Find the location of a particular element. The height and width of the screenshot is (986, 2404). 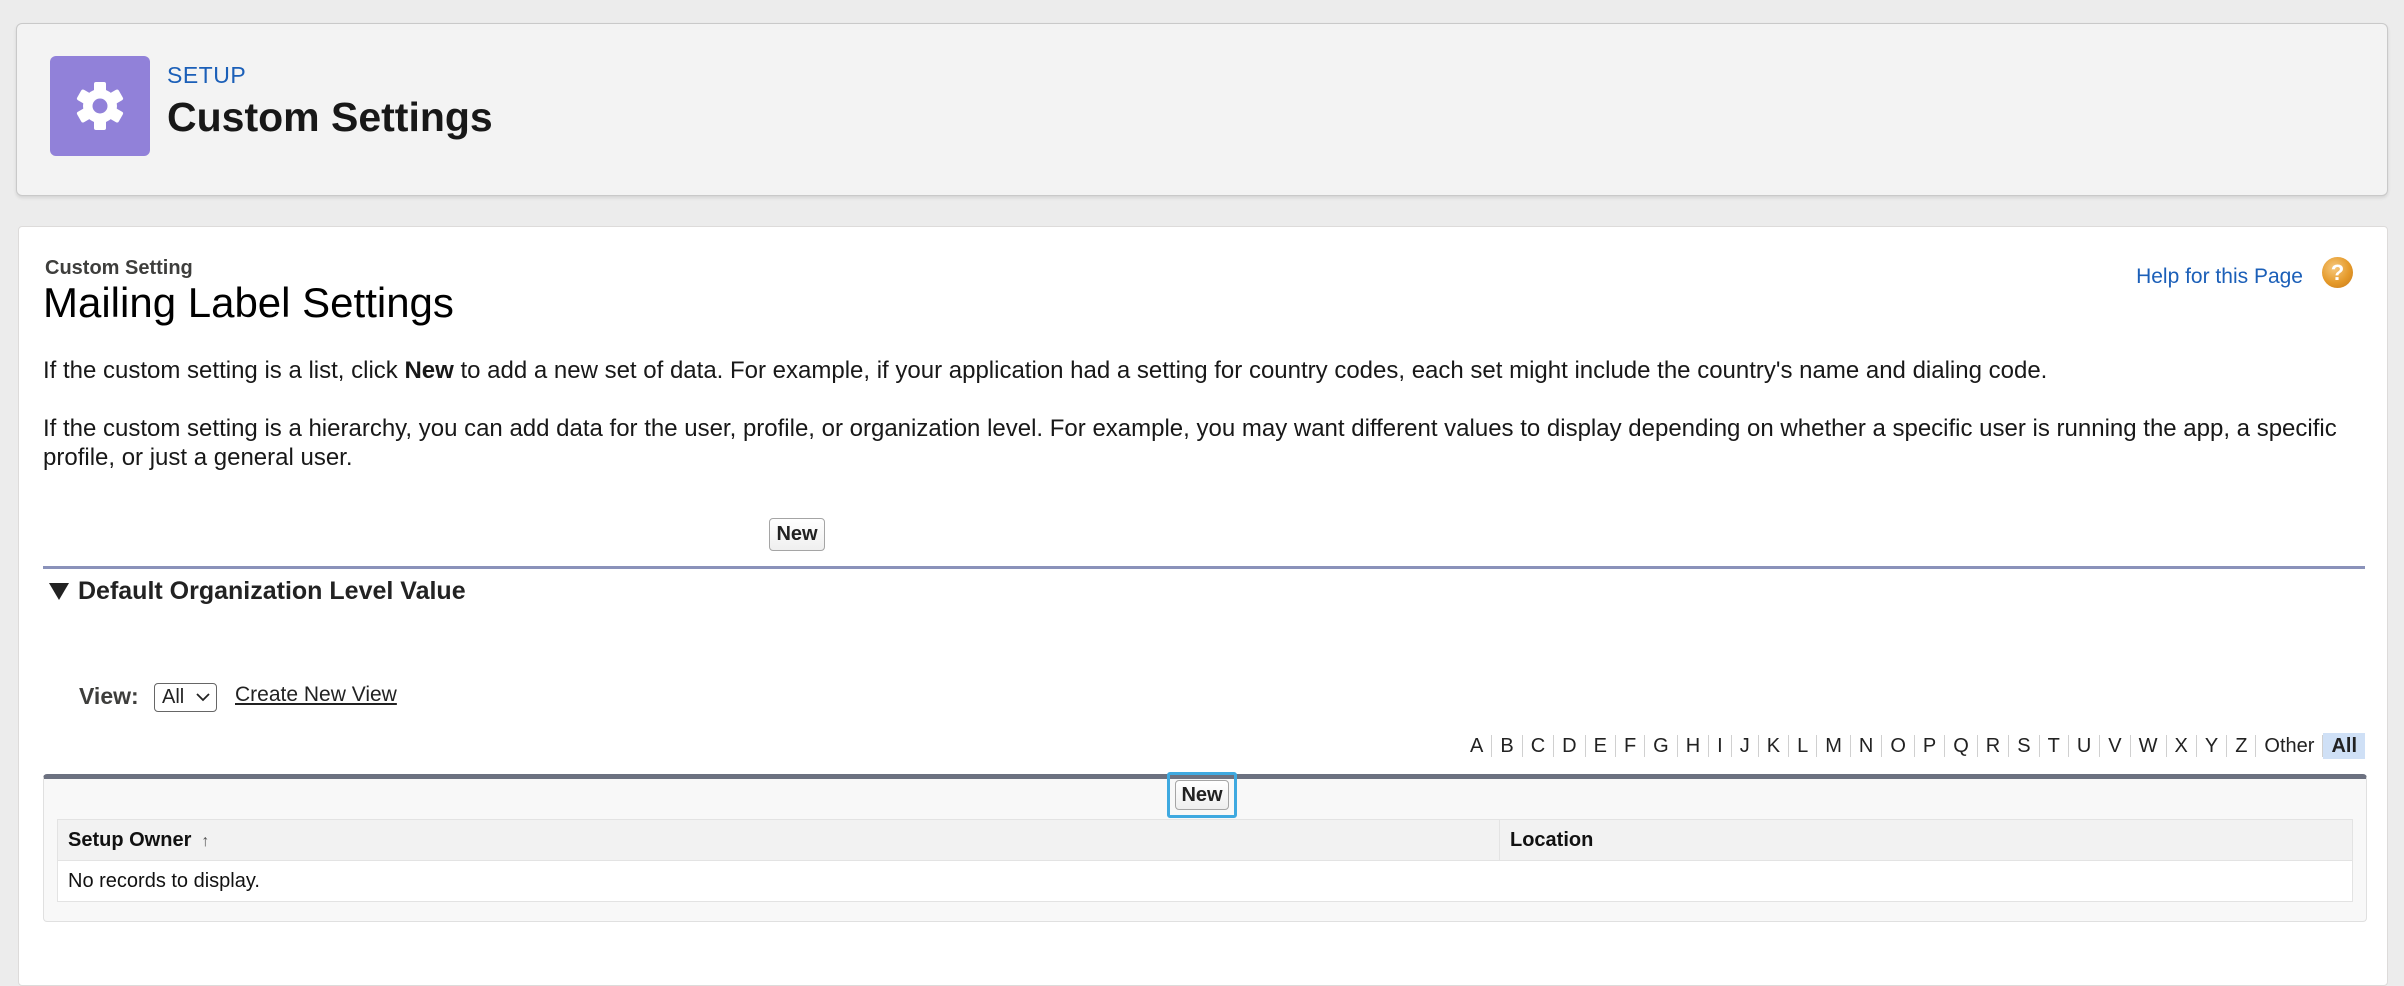

help-link: Help for this Page is located at coordinates (2219, 277).